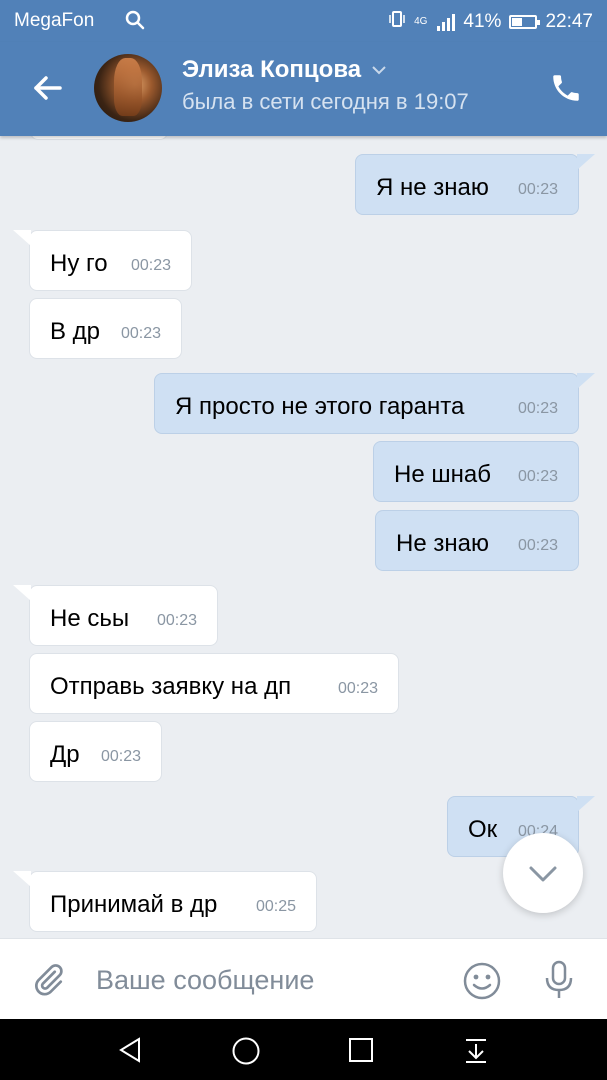  What do you see at coordinates (569, 21) in the screenshot?
I see `clock: 22:47` at bounding box center [569, 21].